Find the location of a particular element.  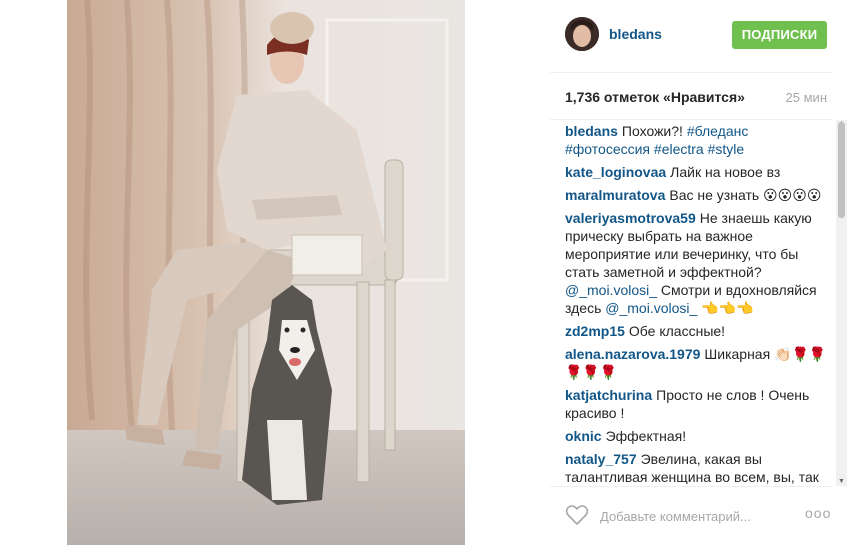

comment-username: bledans is located at coordinates (591, 131).